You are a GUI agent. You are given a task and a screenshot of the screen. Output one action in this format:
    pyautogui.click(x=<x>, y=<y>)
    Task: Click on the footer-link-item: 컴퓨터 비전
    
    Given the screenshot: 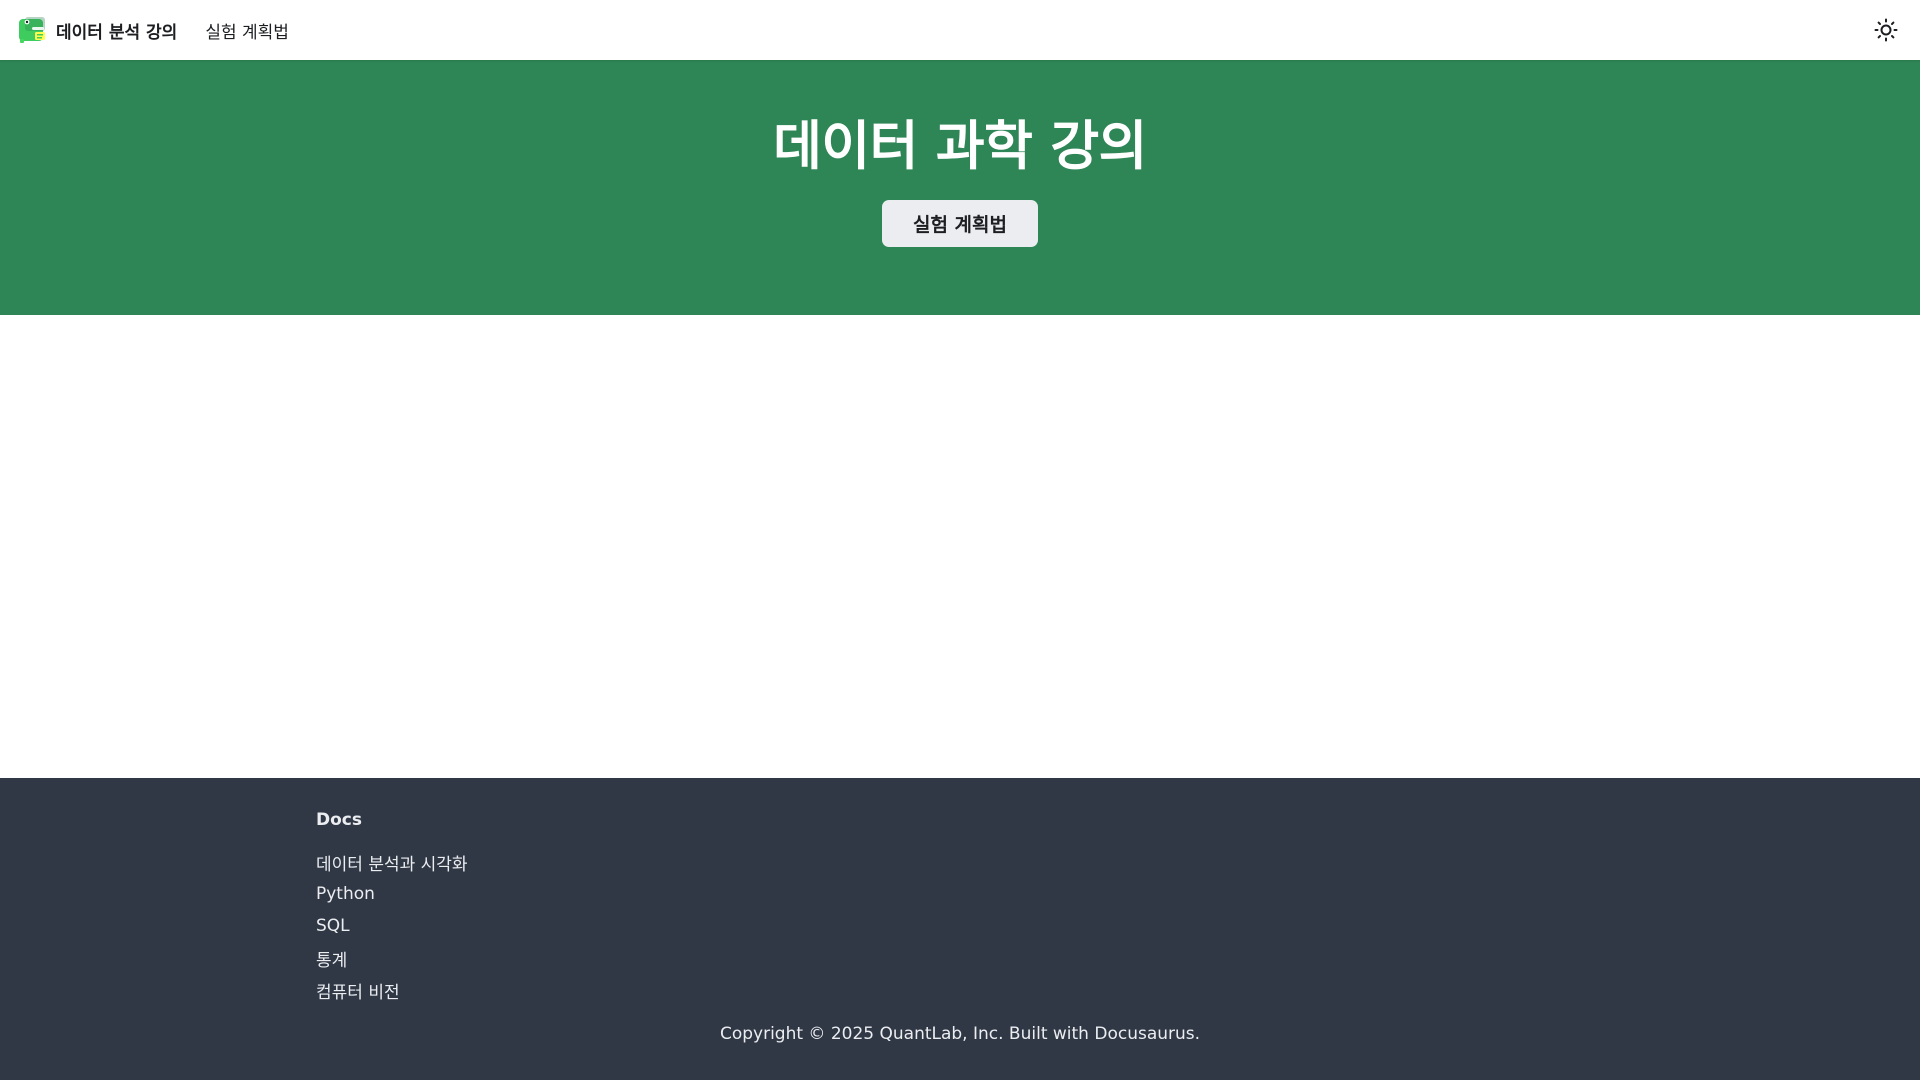 What is the action you would take?
    pyautogui.click(x=392, y=990)
    